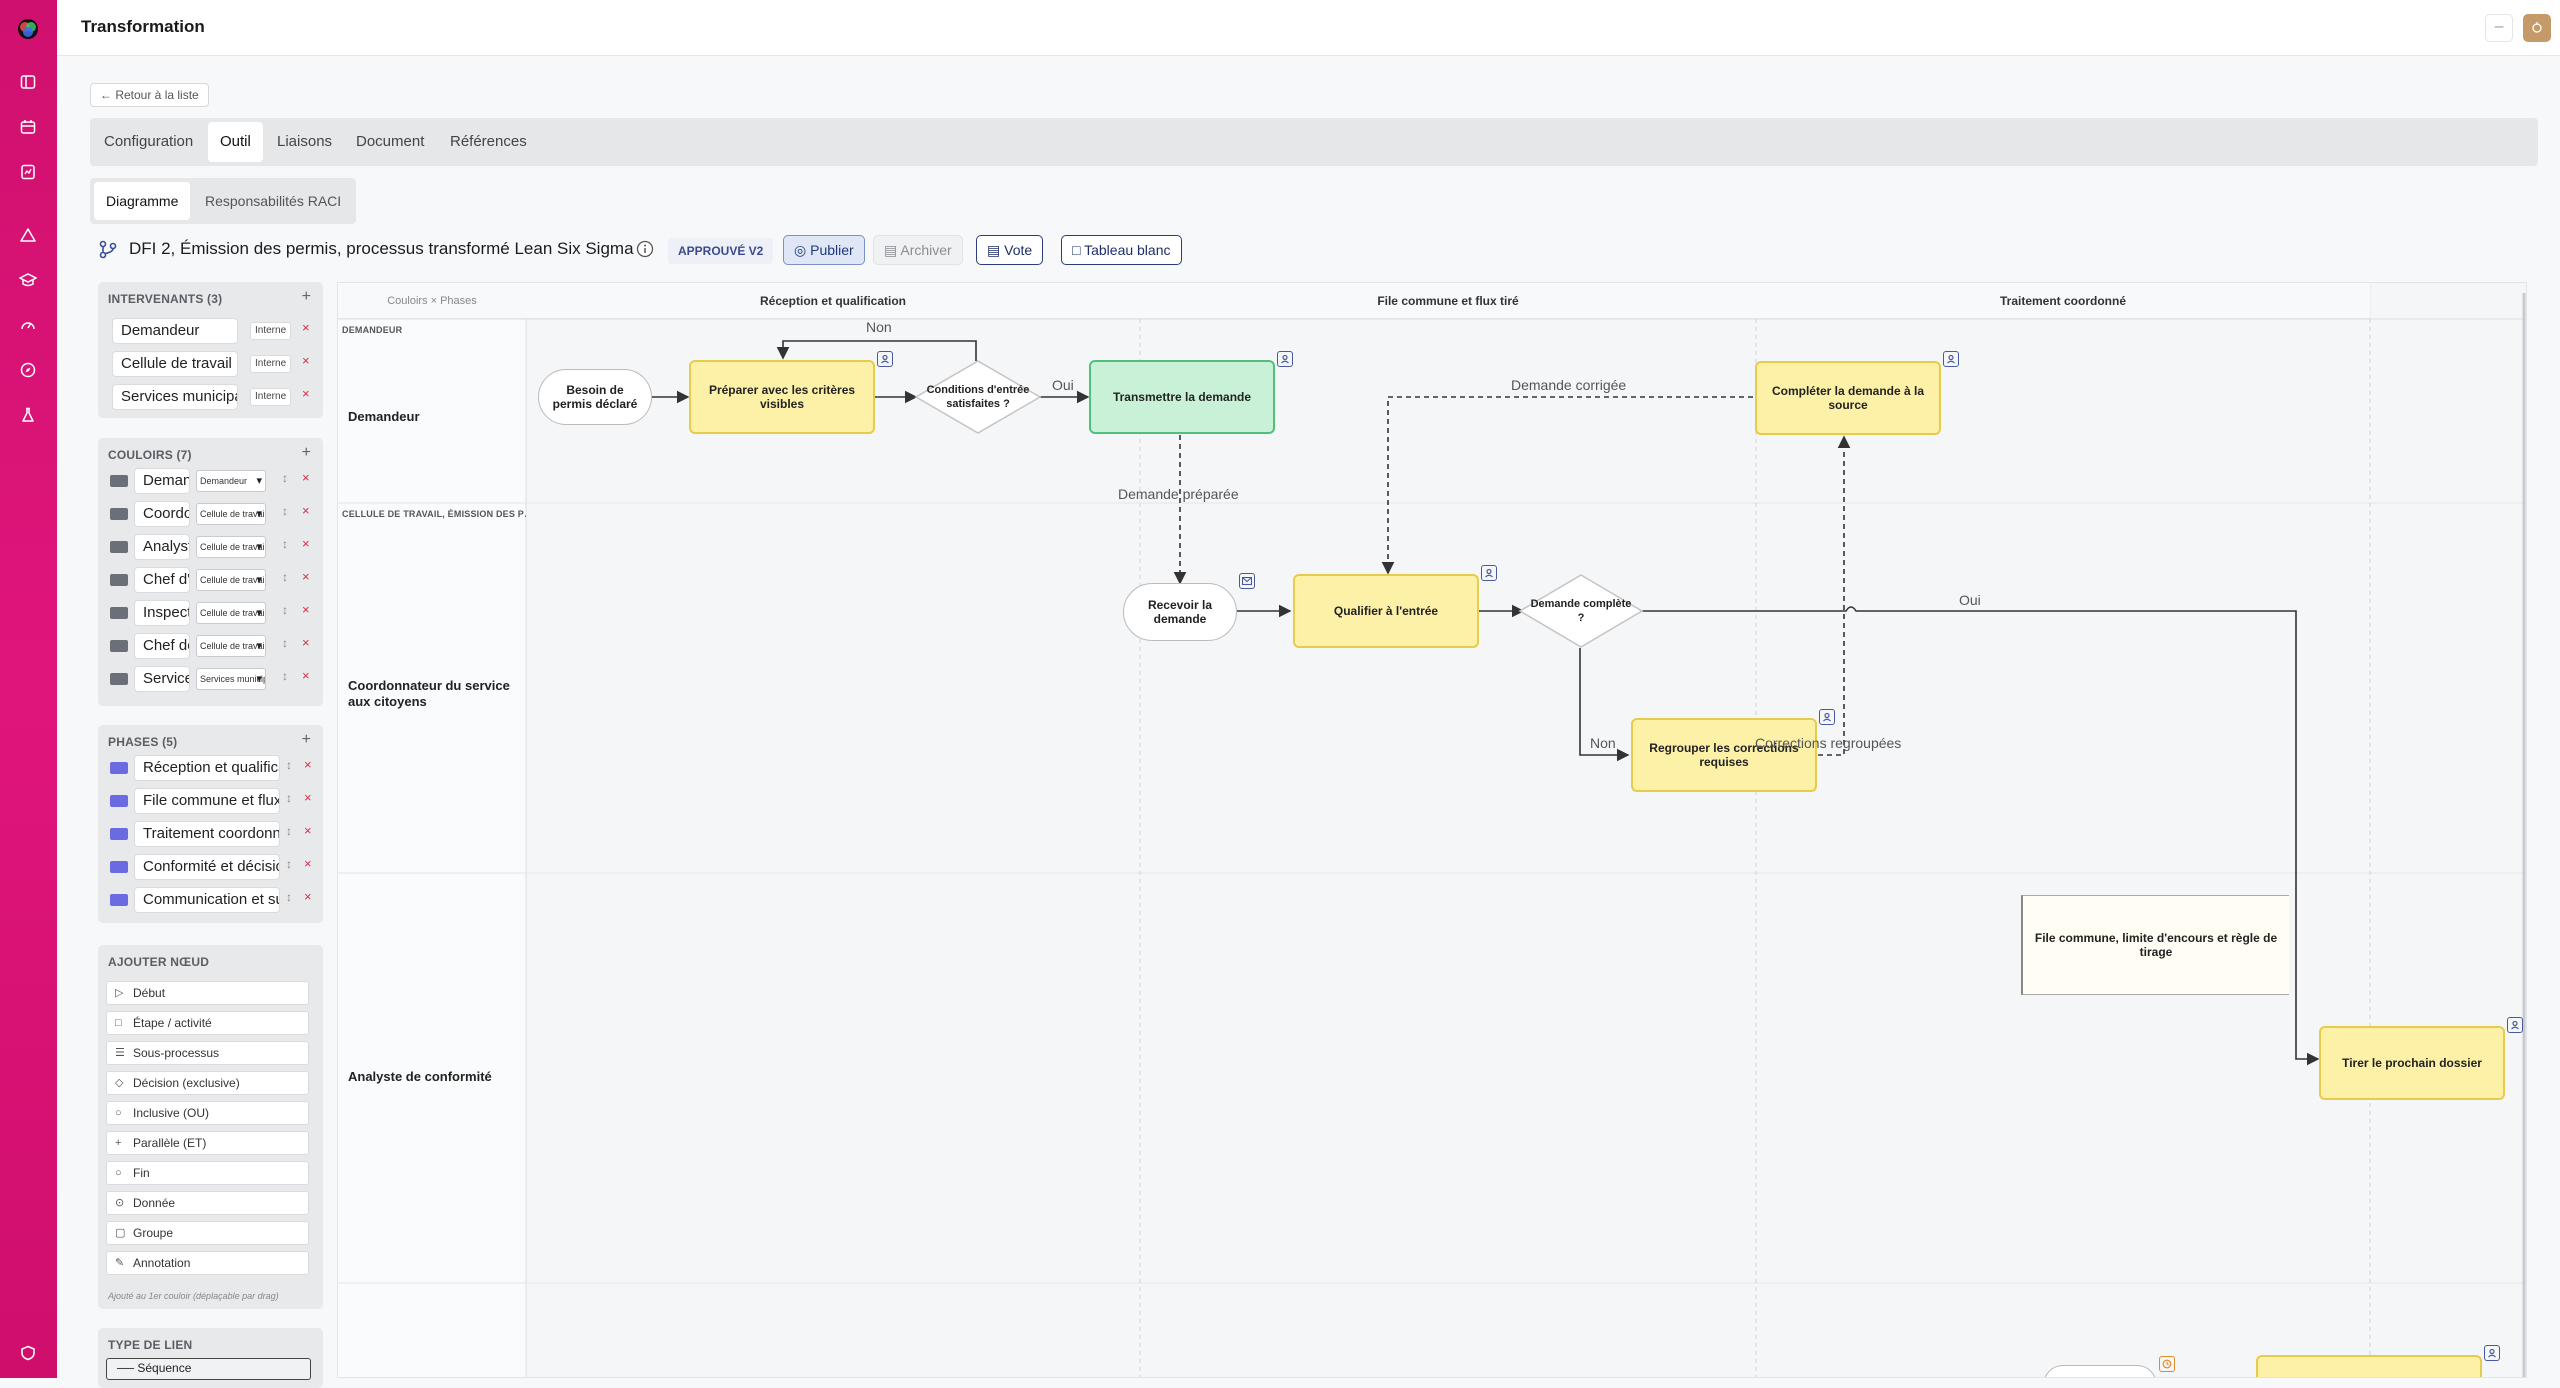  What do you see at coordinates (2167, 1364) in the screenshot?
I see `clock-icon` at bounding box center [2167, 1364].